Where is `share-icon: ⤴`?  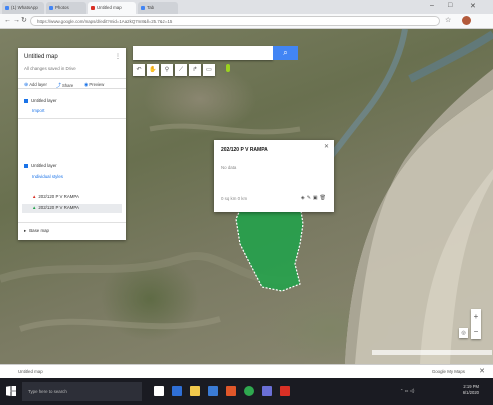
share-icon: ⤴ is located at coordinates (59, 86).